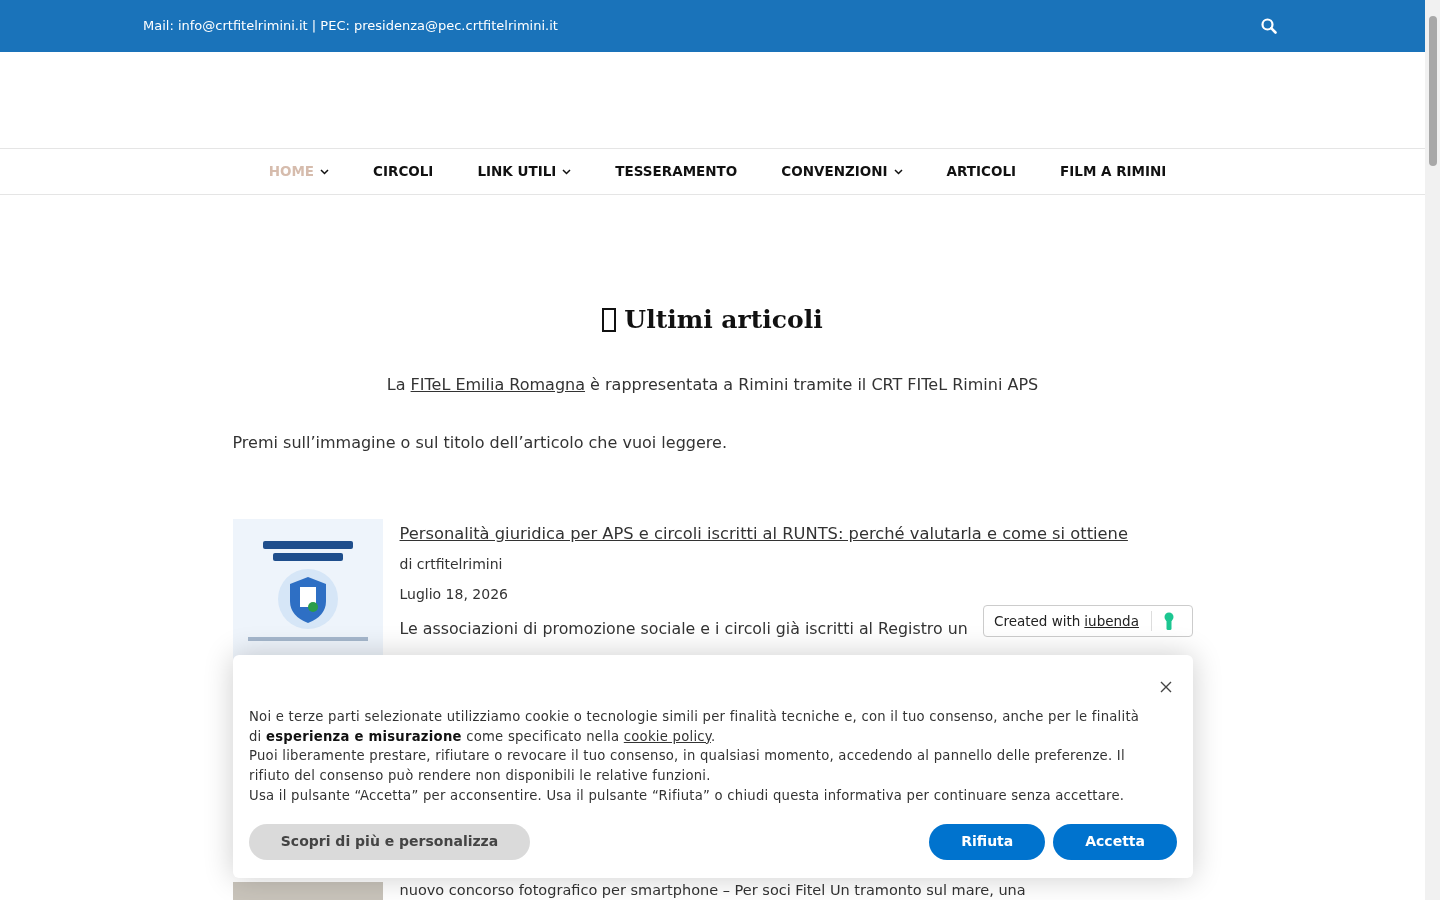 Image resolution: width=1440 pixels, height=900 pixels. Describe the element at coordinates (723, 320) in the screenshot. I see `page-heading: Ultimi articoli` at that location.